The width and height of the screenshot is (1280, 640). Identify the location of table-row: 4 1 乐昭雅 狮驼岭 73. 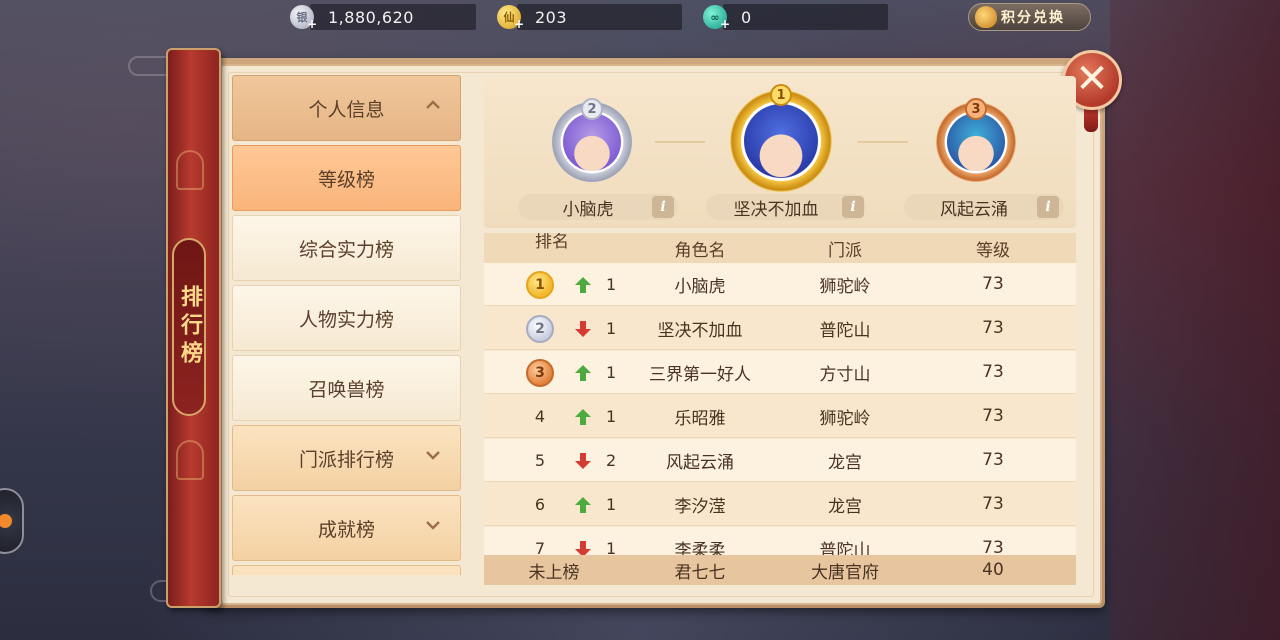
(780, 416).